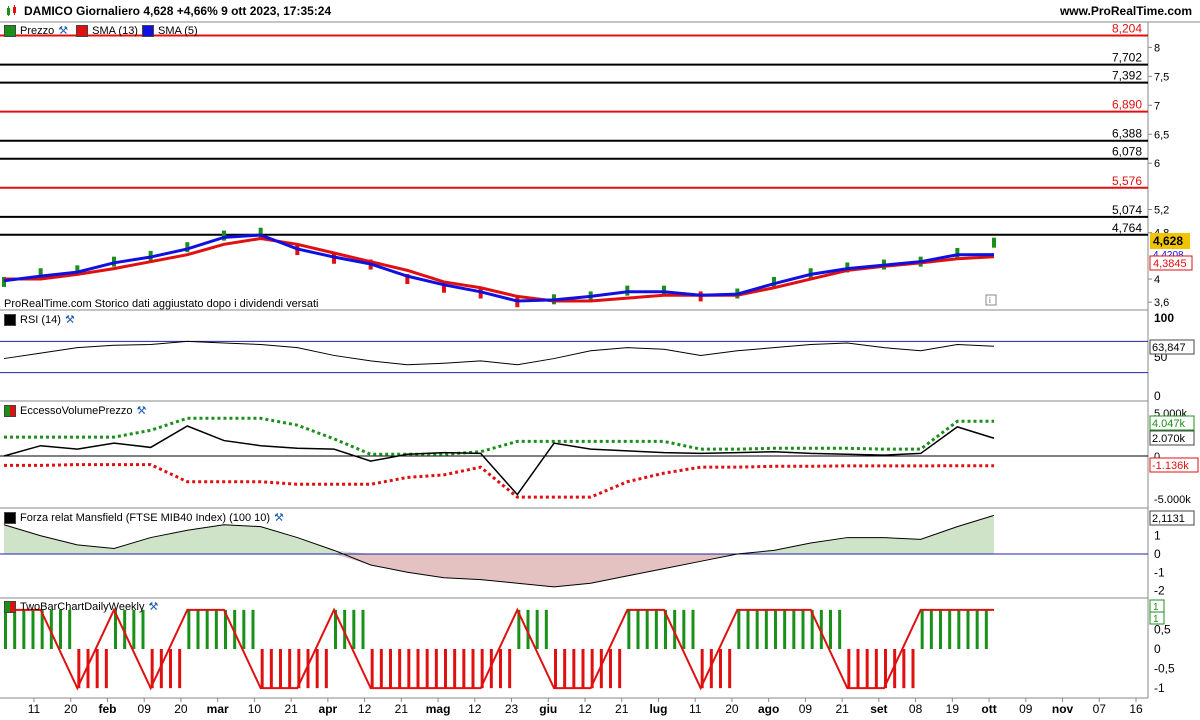  I want to click on x-tick-label: 12, so click(475, 709).